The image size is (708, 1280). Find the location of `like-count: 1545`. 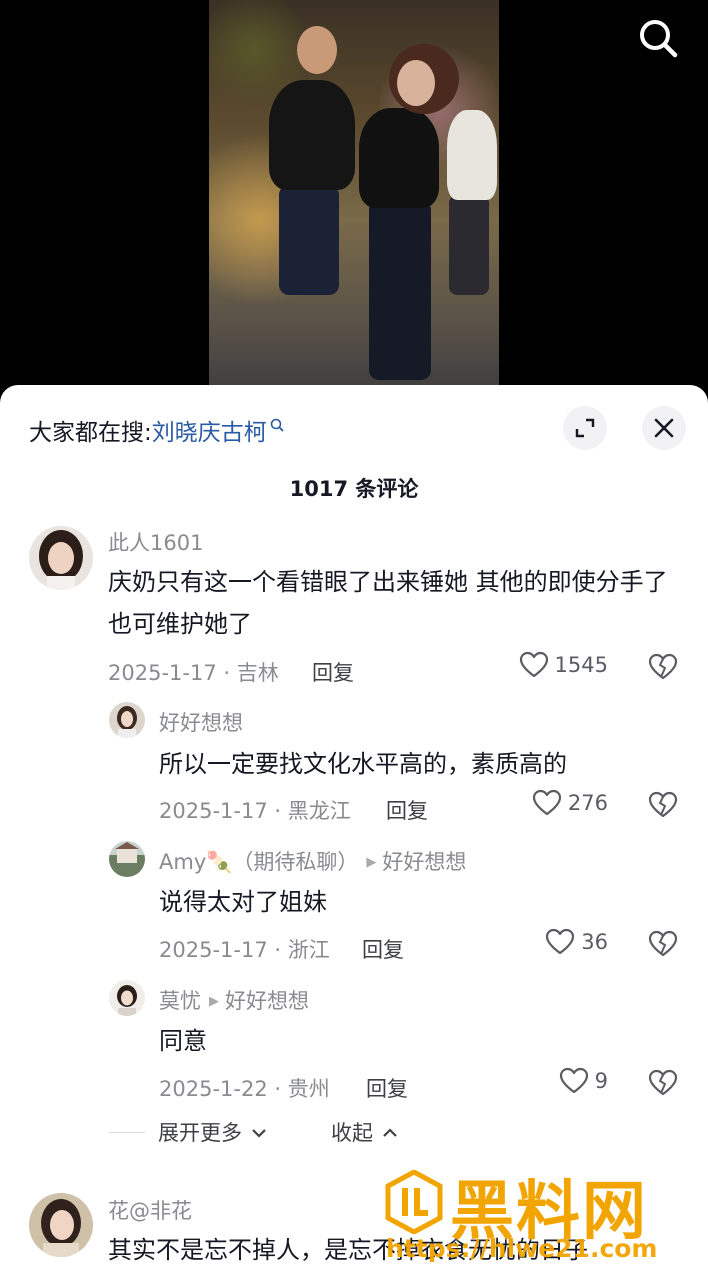

like-count: 1545 is located at coordinates (581, 665).